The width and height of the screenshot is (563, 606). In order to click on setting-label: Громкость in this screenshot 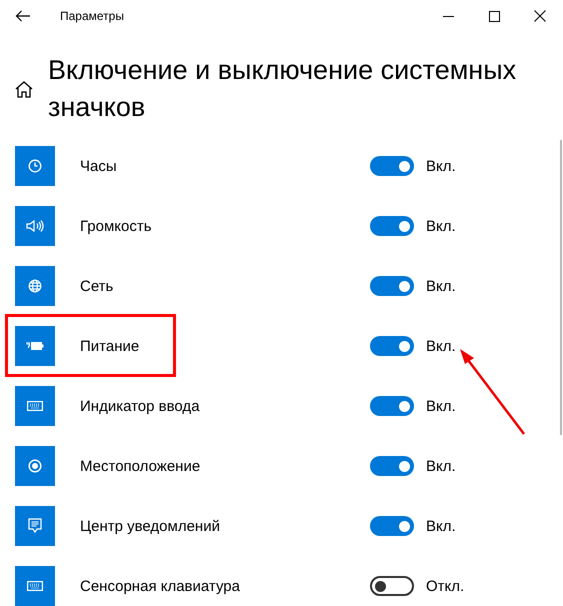, I will do `click(116, 226)`.